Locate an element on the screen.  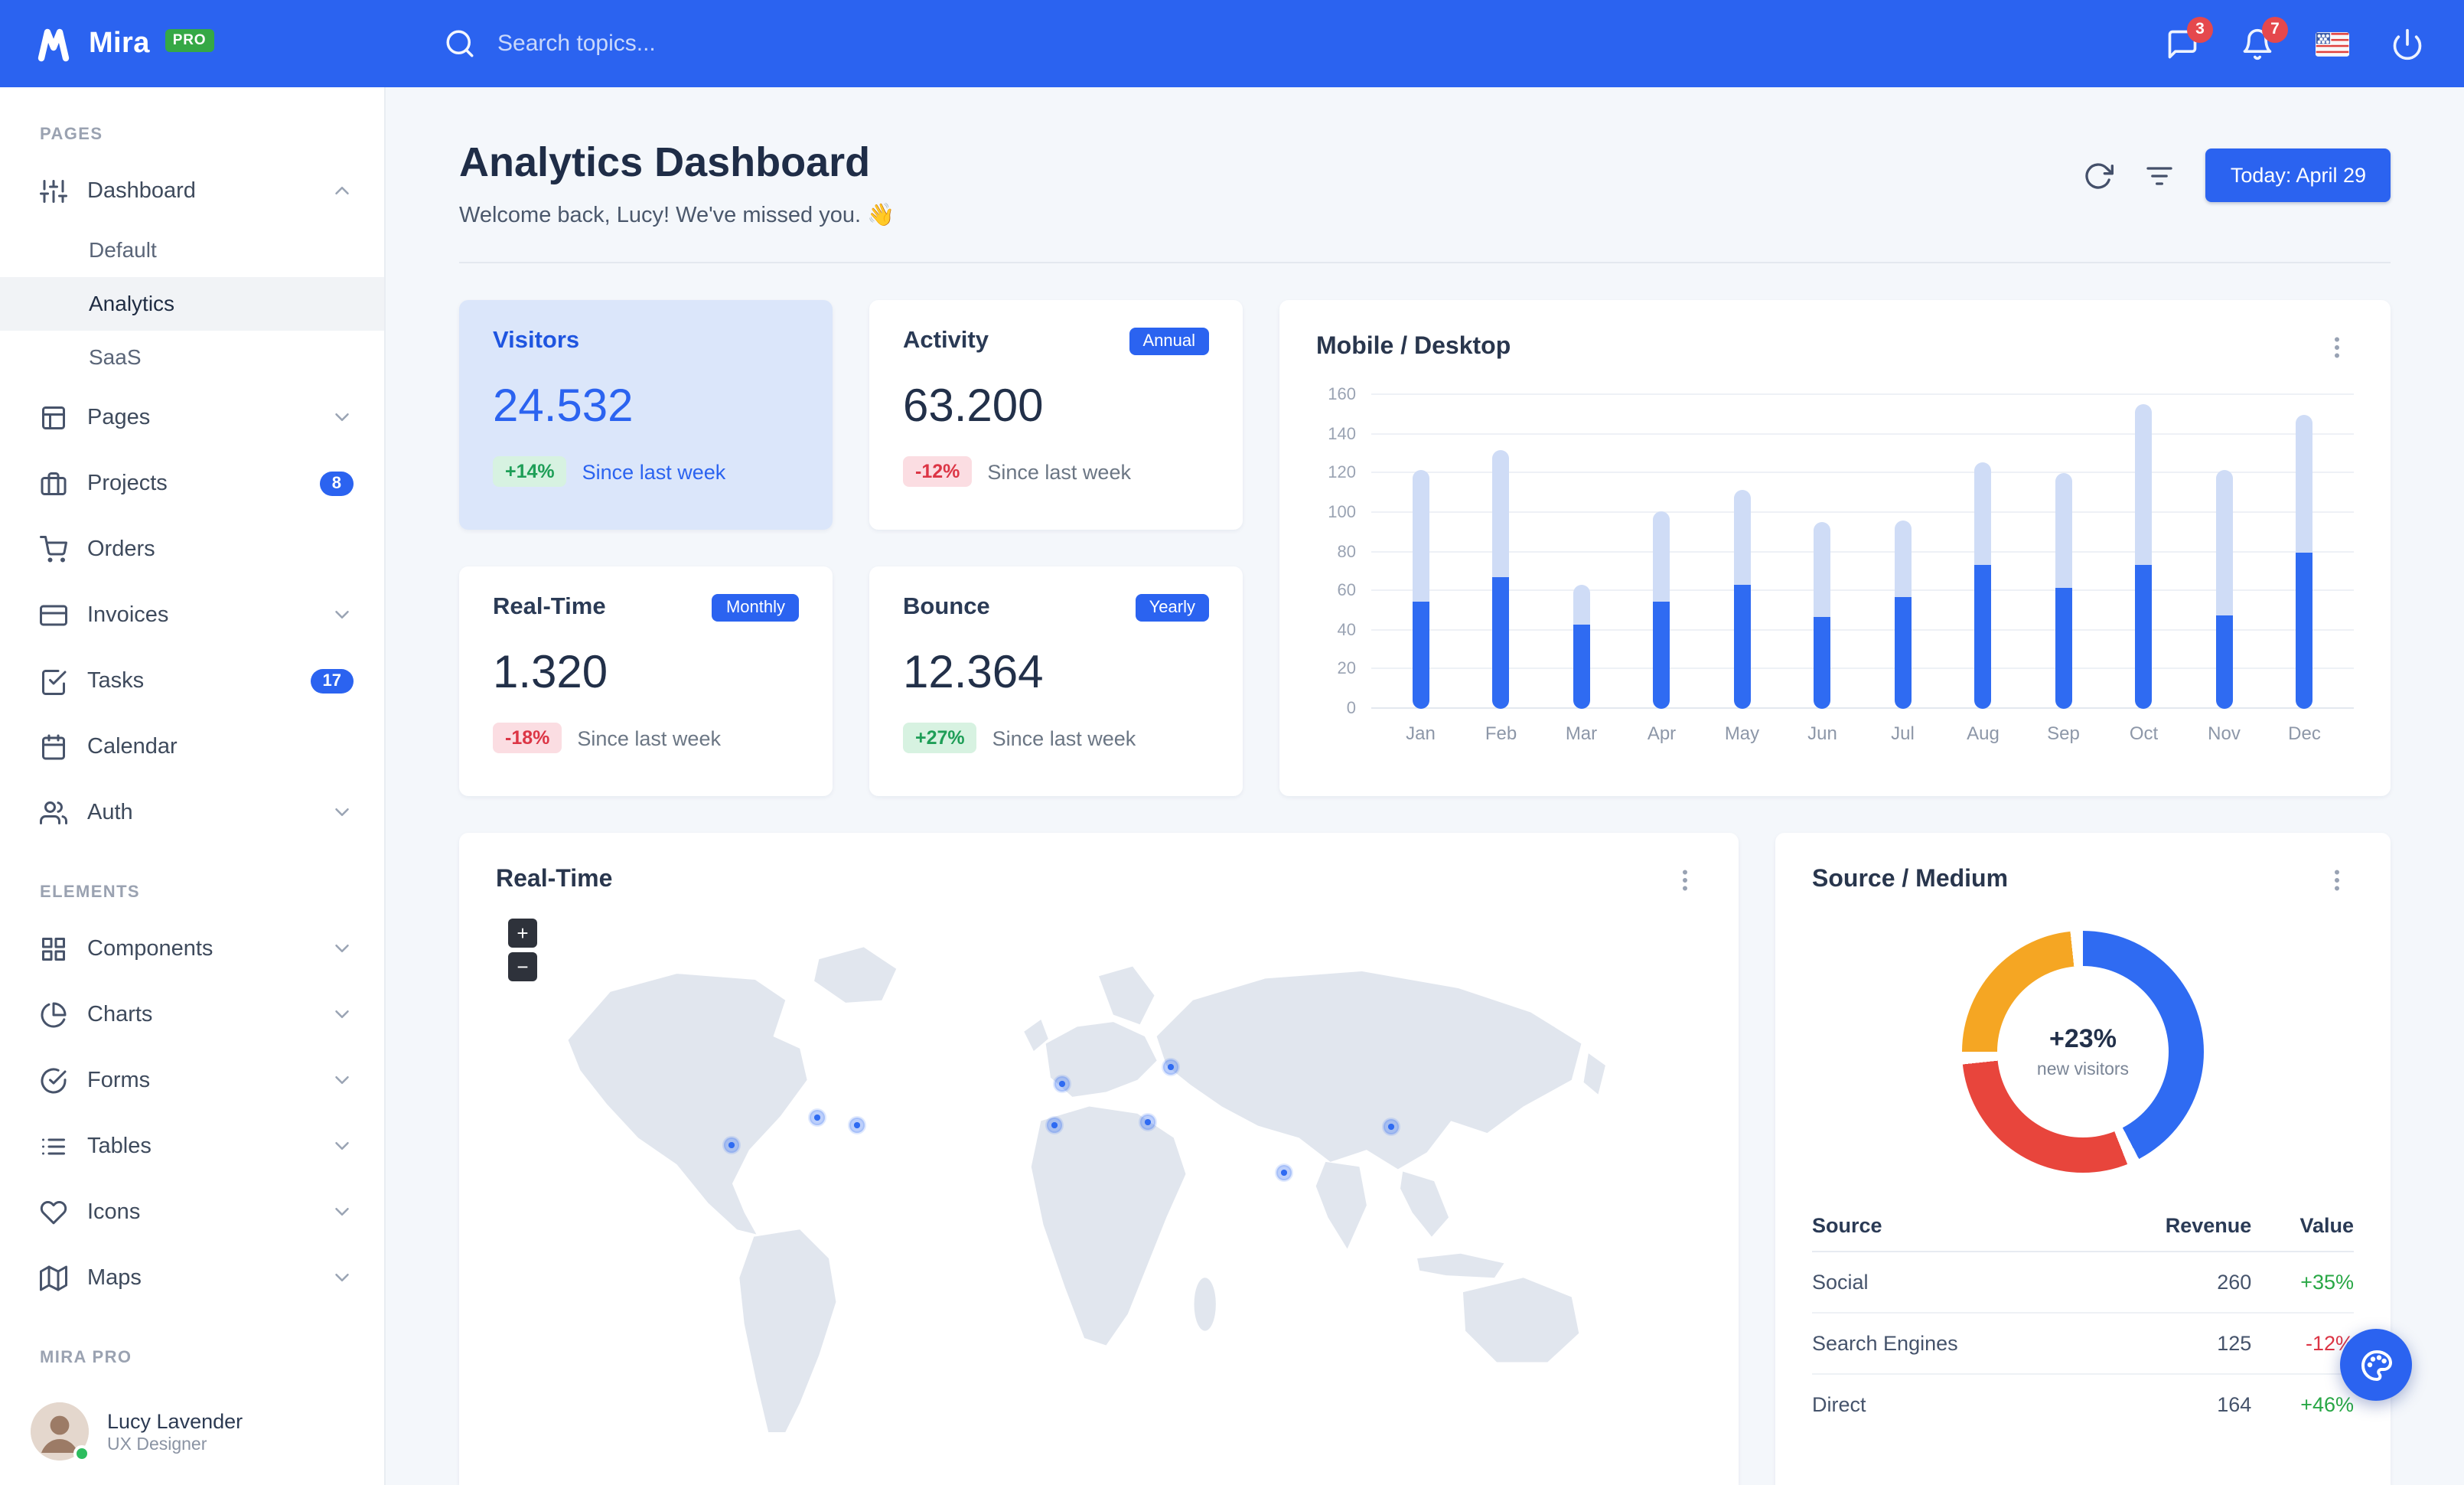
signout-button is located at coordinates (2408, 43).